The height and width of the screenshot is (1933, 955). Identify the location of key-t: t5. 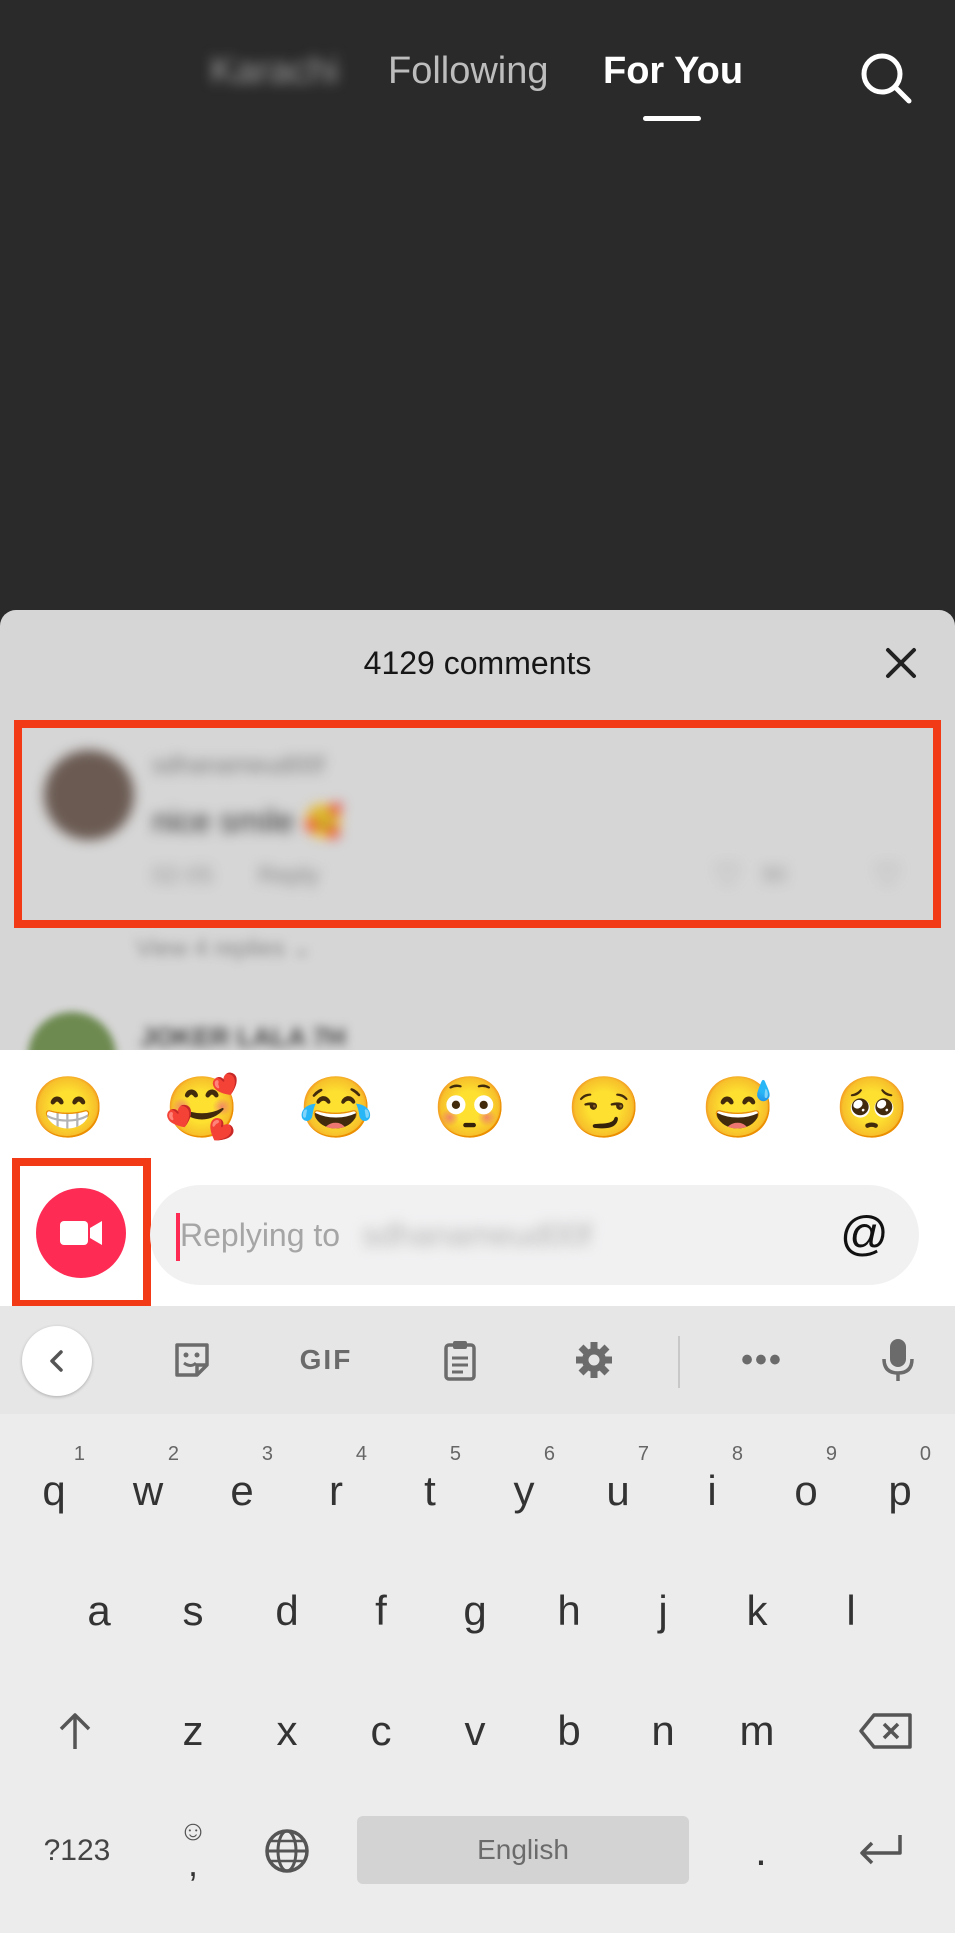
(430, 1491).